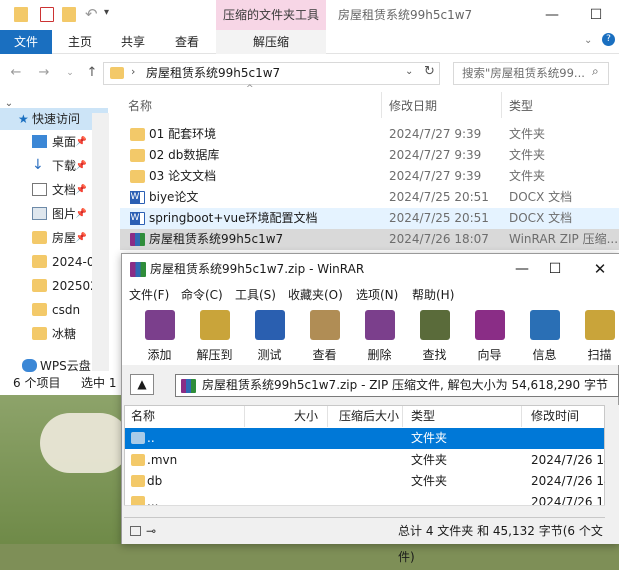  Describe the element at coordinates (39, 213) in the screenshot. I see `picture-icon` at that location.